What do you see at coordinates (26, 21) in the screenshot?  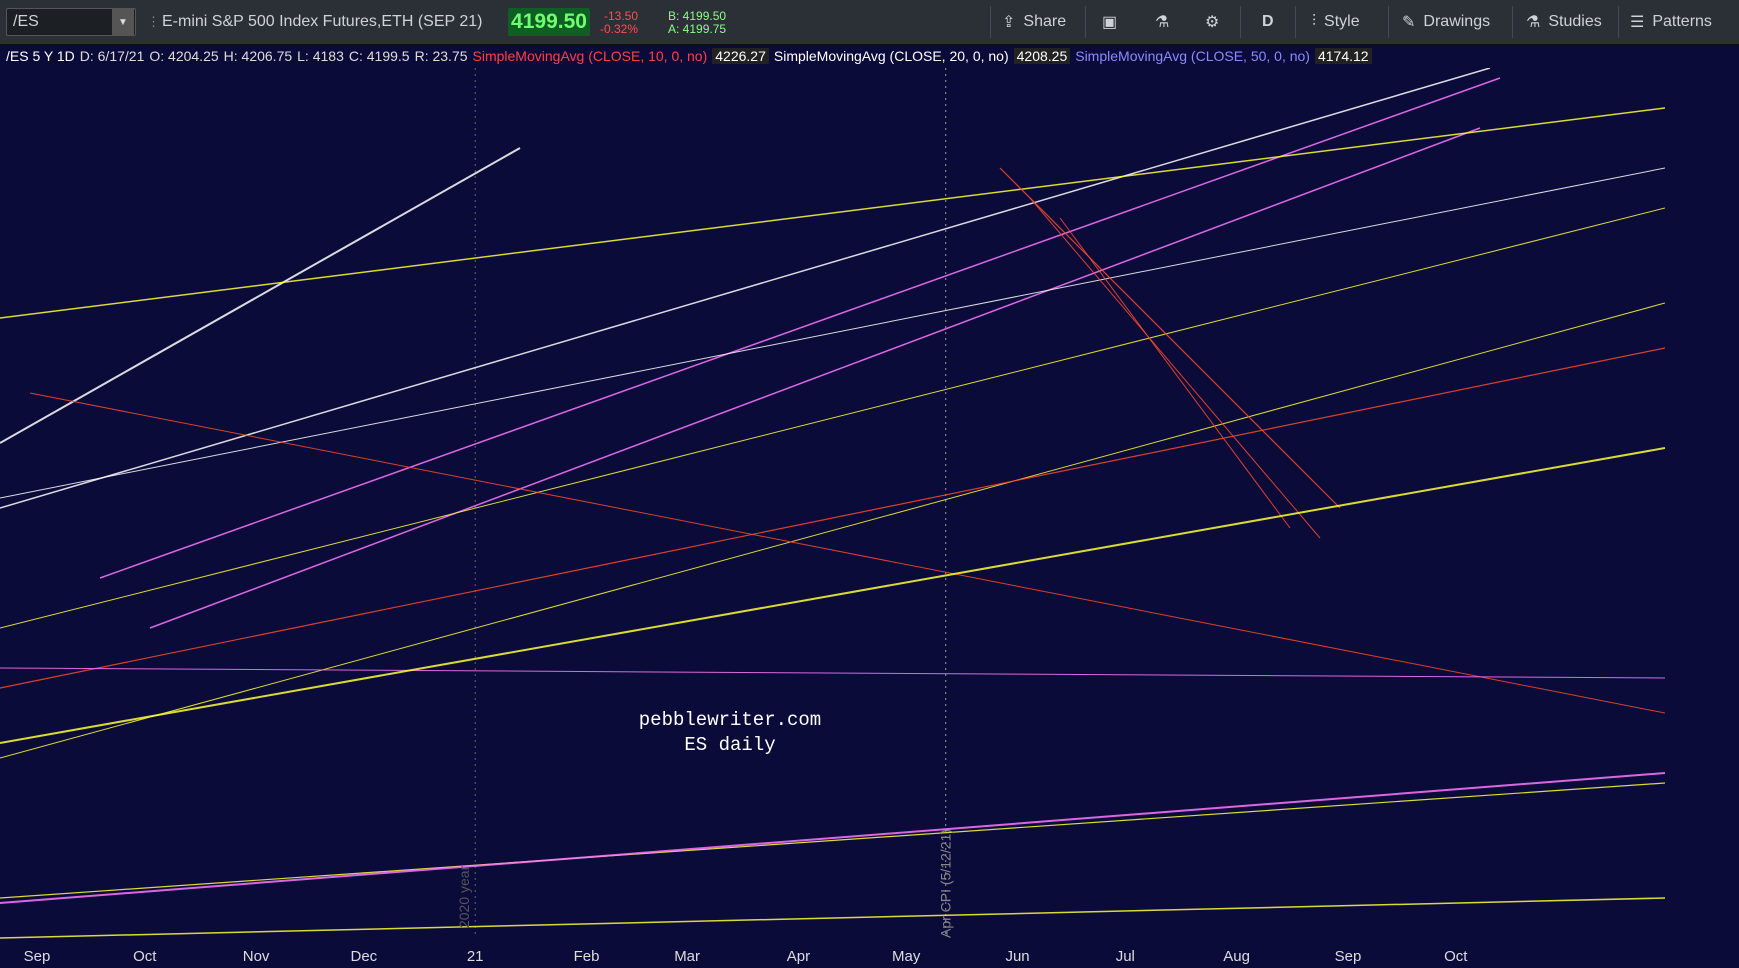 I see `symbol-text: /ES` at bounding box center [26, 21].